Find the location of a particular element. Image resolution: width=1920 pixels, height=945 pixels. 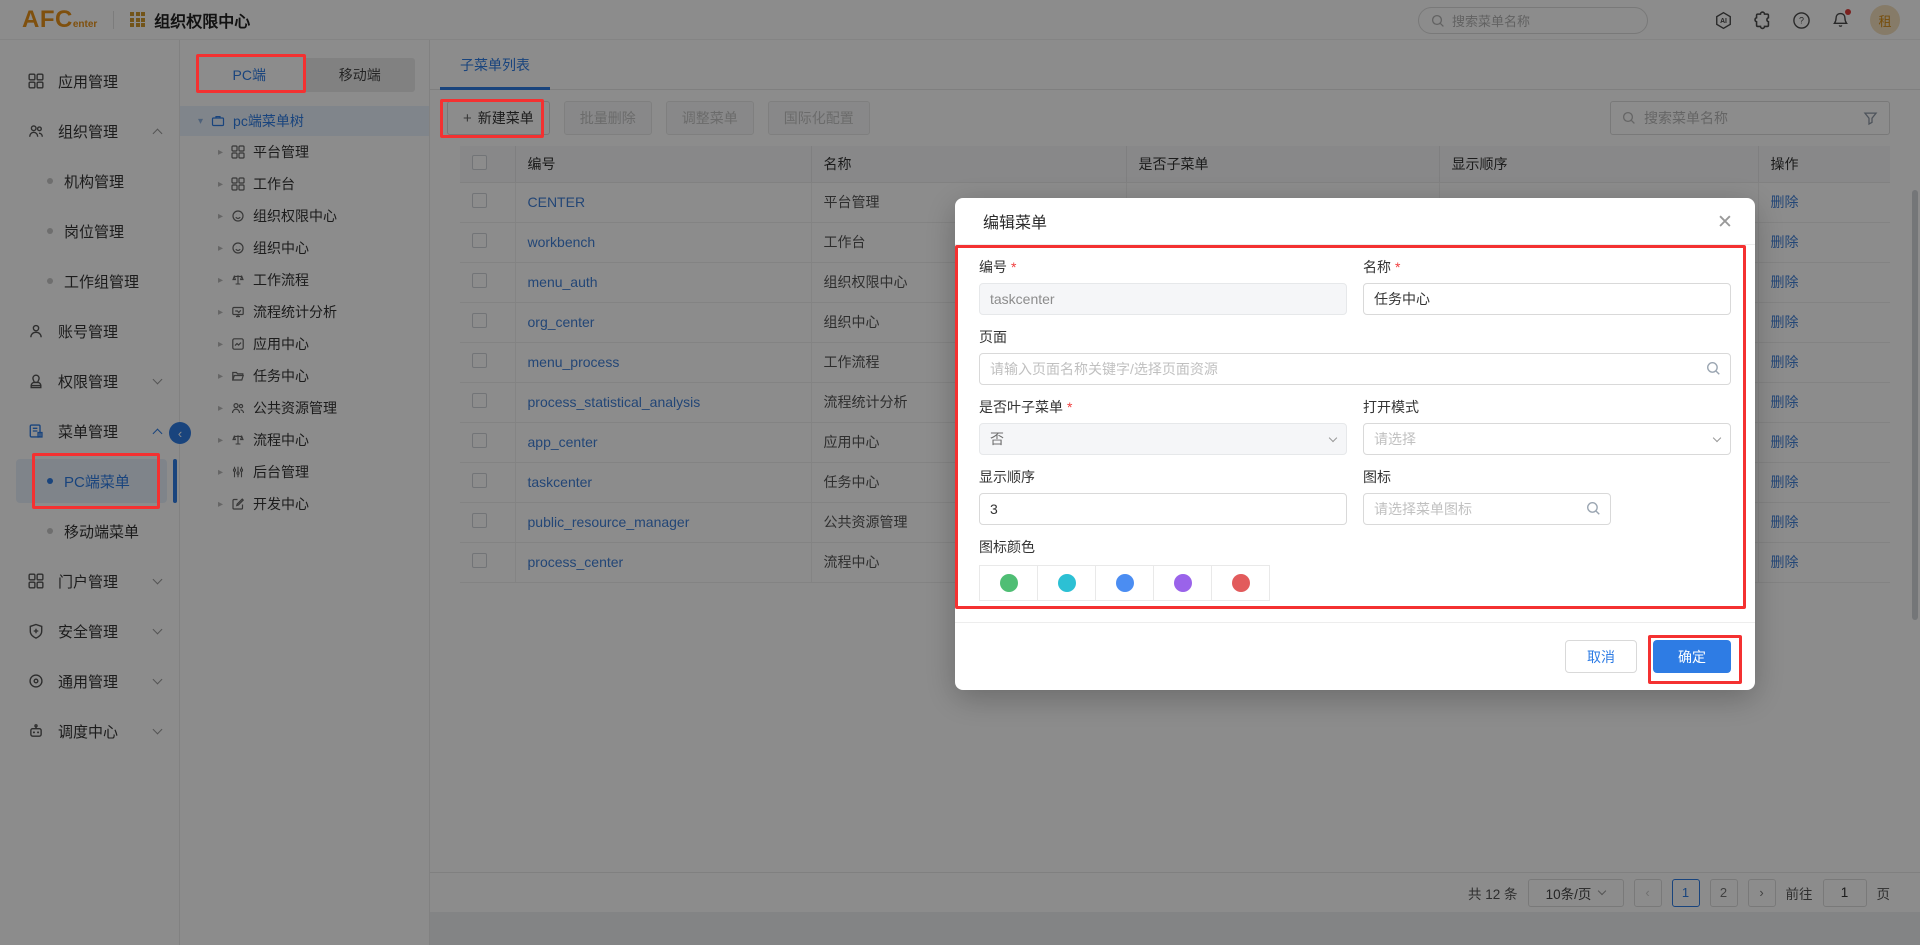

icon-field is located at coordinates (1487, 509).